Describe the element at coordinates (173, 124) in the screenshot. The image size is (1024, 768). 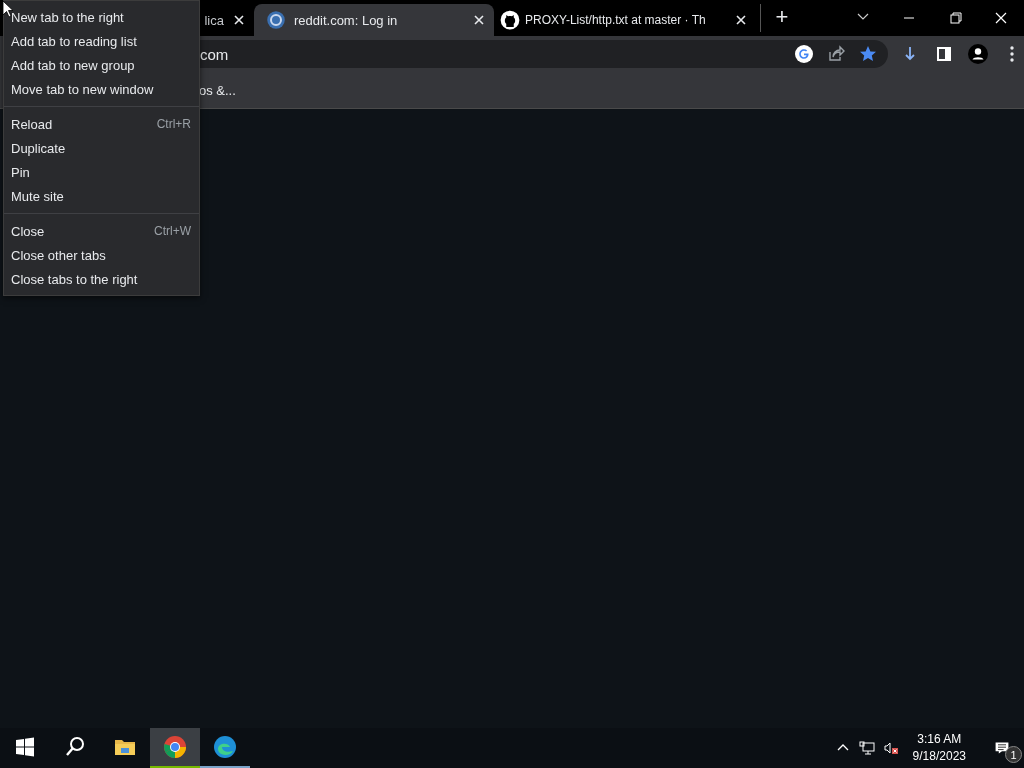
I see `shortcut-text: Ctrl+R` at that location.